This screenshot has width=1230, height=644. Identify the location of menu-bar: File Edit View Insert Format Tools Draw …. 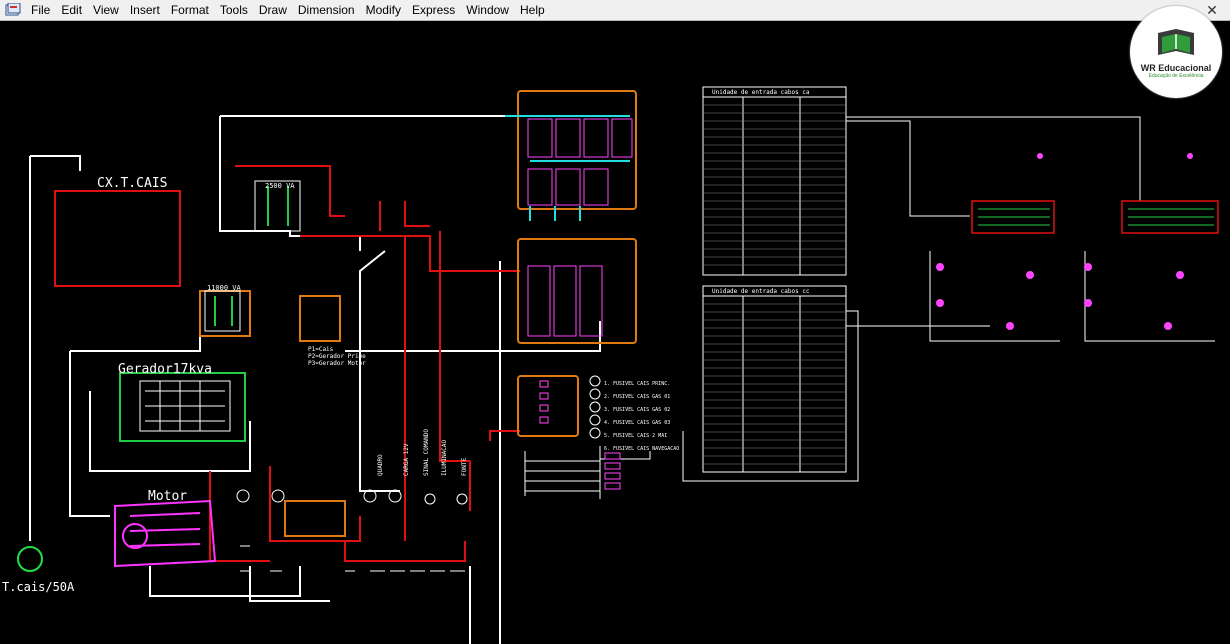
(615, 10).